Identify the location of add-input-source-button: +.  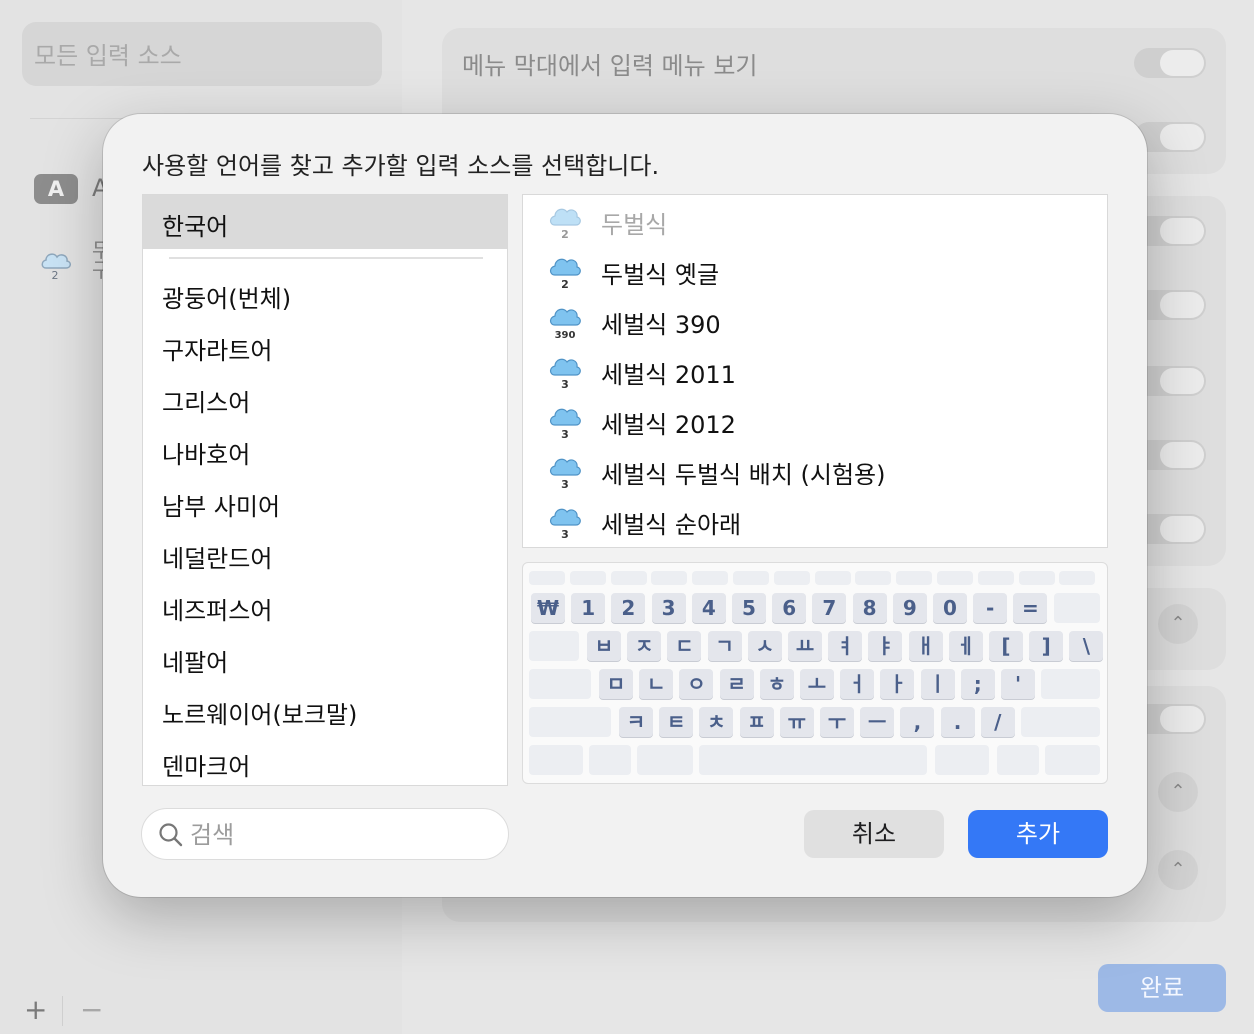
(36, 1009).